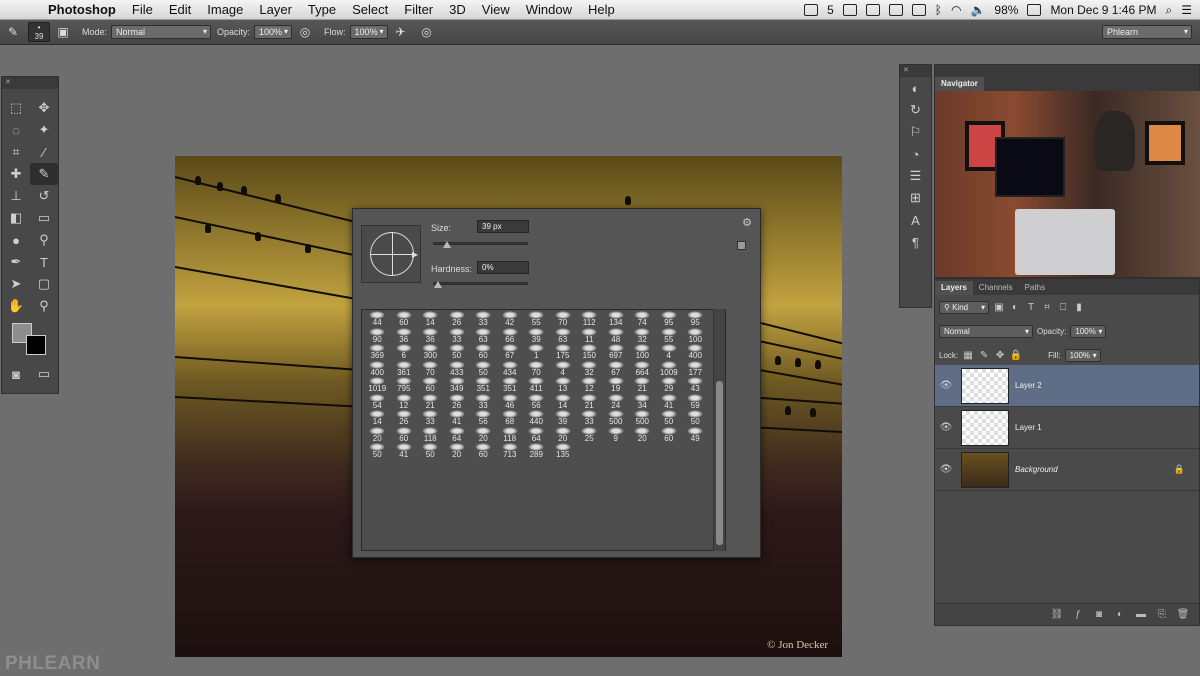 The height and width of the screenshot is (676, 1200). Describe the element at coordinates (536, 352) in the screenshot. I see `brush-preset-item: 1` at that location.